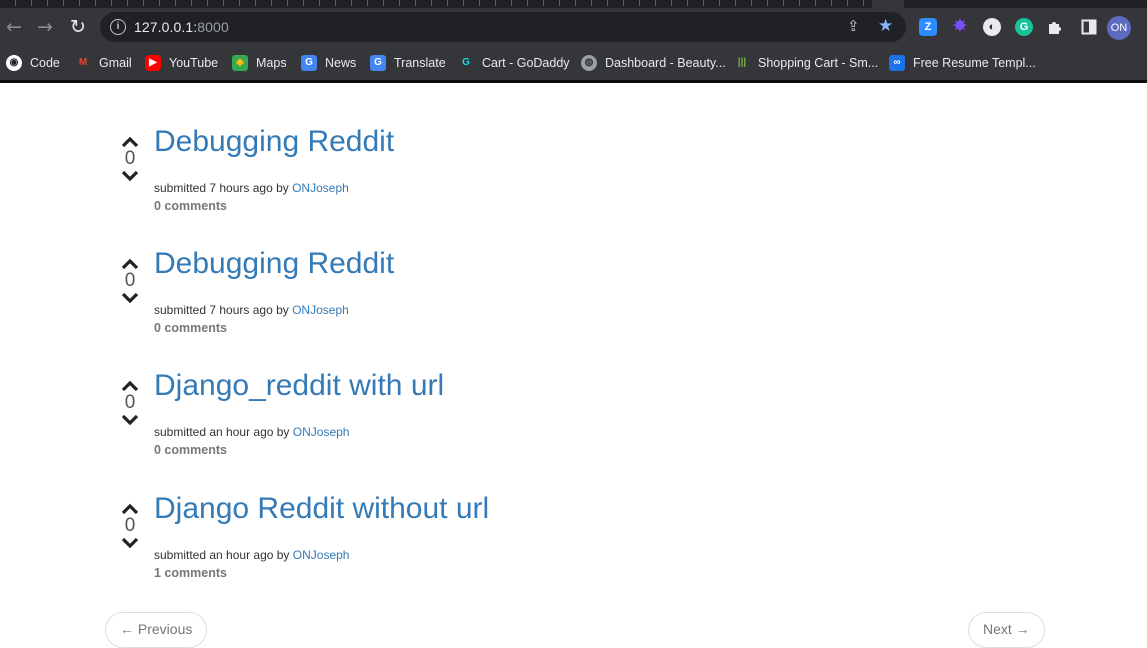 Image resolution: width=1147 pixels, height=648 pixels. Describe the element at coordinates (928, 27) in the screenshot. I see `zoom-extension-icon: Z` at that location.